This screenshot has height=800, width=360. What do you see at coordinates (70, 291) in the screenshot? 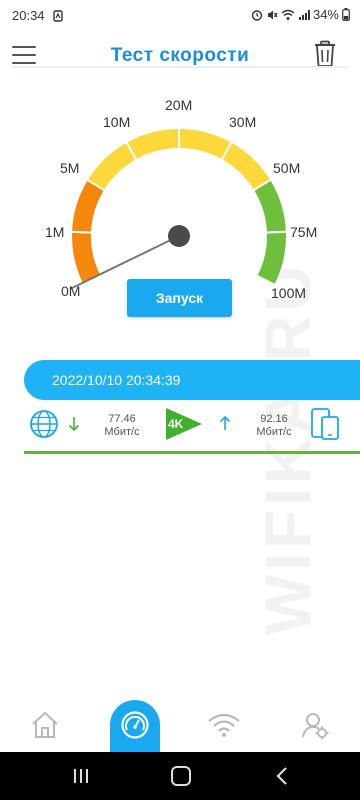
I see `gauge-label-0: 0M` at bounding box center [70, 291].